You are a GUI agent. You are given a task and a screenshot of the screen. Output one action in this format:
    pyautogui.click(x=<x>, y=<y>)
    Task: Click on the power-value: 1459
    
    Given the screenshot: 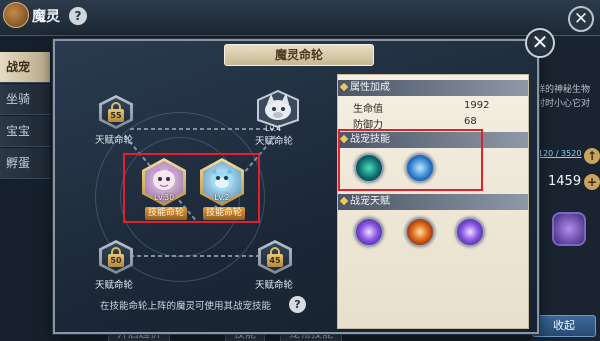 What is the action you would take?
    pyautogui.click(x=565, y=181)
    